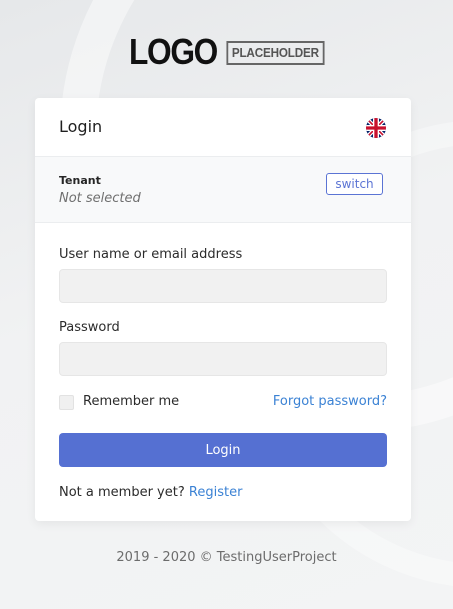  Describe the element at coordinates (81, 126) in the screenshot. I see `card-title: Login` at that location.